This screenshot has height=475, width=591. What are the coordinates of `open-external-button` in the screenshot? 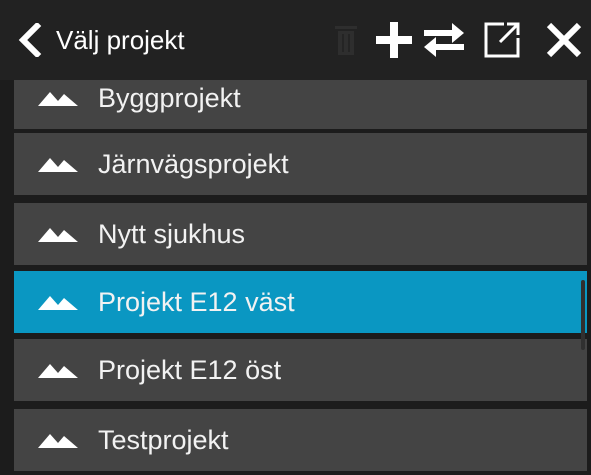 It's located at (502, 40).